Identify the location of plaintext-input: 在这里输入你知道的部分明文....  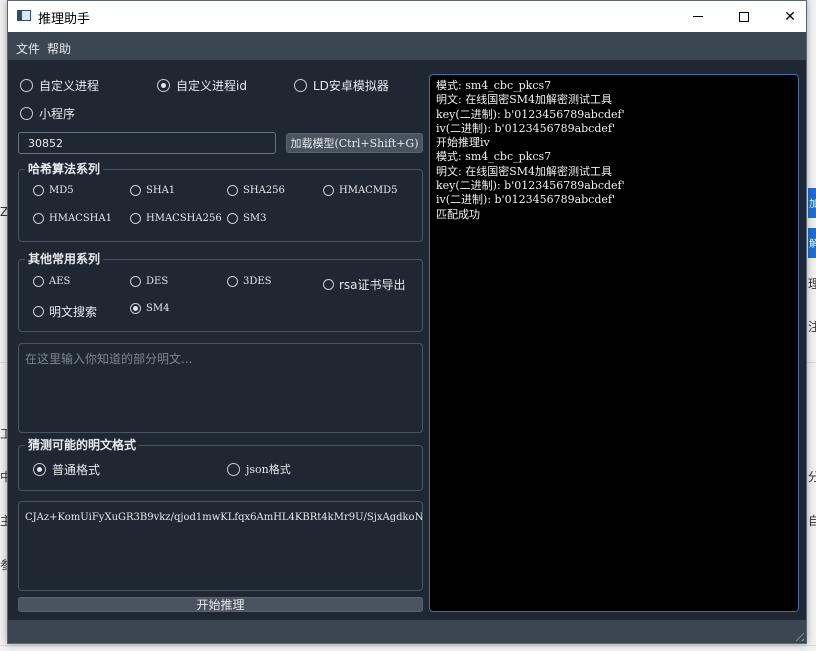
(220, 388).